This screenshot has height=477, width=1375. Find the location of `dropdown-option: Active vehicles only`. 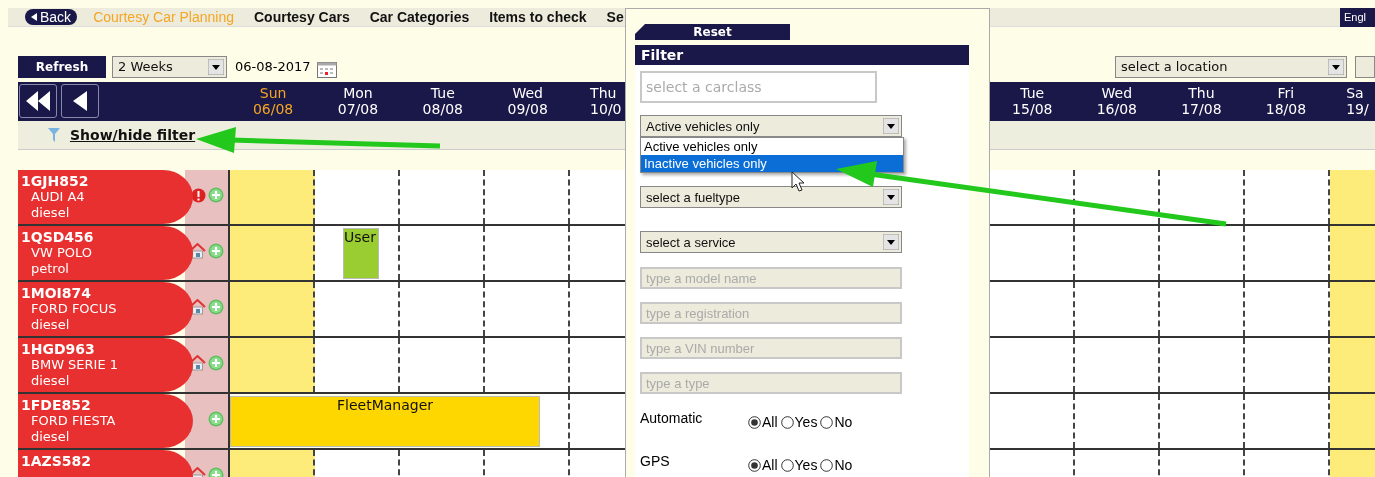

dropdown-option: Active vehicles only is located at coordinates (772, 146).